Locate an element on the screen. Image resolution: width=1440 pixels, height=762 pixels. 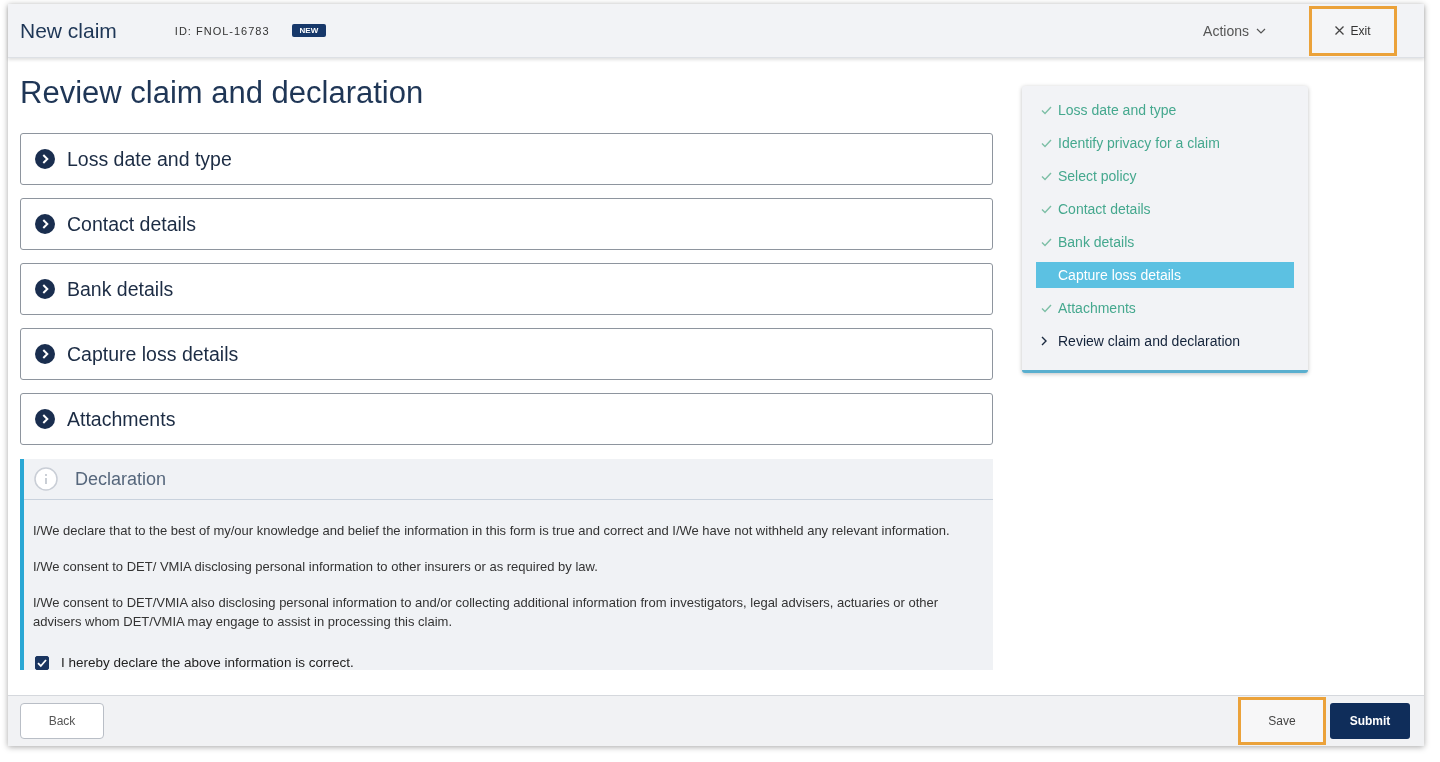
accordion-header: Capture loss details is located at coordinates (506, 354).